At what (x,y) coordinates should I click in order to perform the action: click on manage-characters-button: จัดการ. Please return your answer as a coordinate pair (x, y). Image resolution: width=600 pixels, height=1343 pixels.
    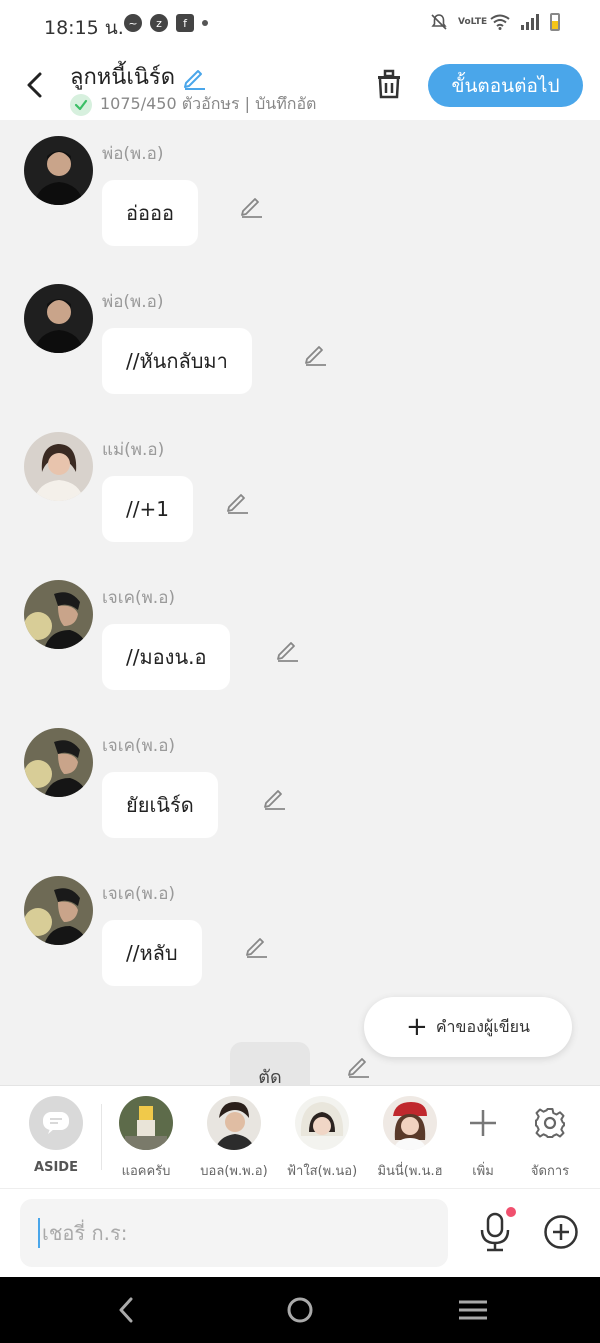
    Looking at the image, I should click on (550, 1138).